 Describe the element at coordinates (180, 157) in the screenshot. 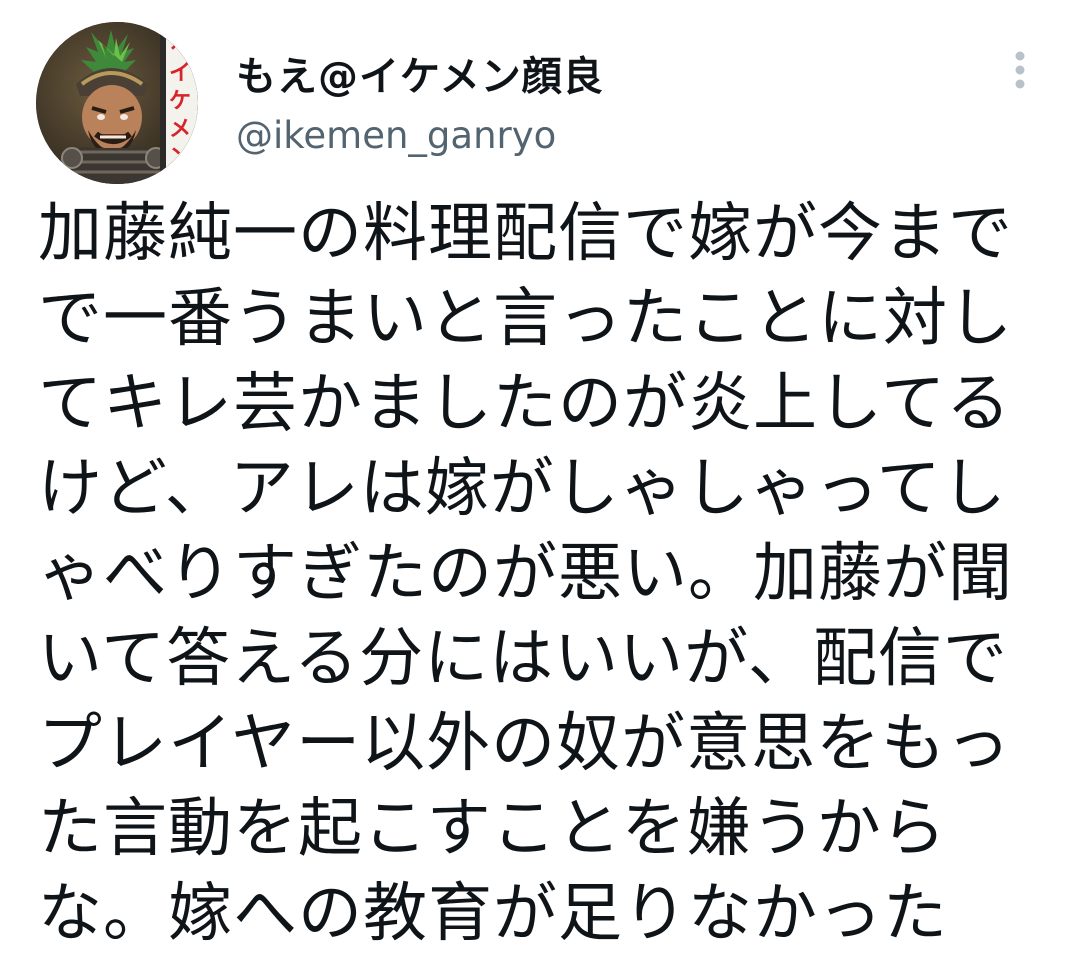

I see `avatar-banner-char-4: ン` at that location.